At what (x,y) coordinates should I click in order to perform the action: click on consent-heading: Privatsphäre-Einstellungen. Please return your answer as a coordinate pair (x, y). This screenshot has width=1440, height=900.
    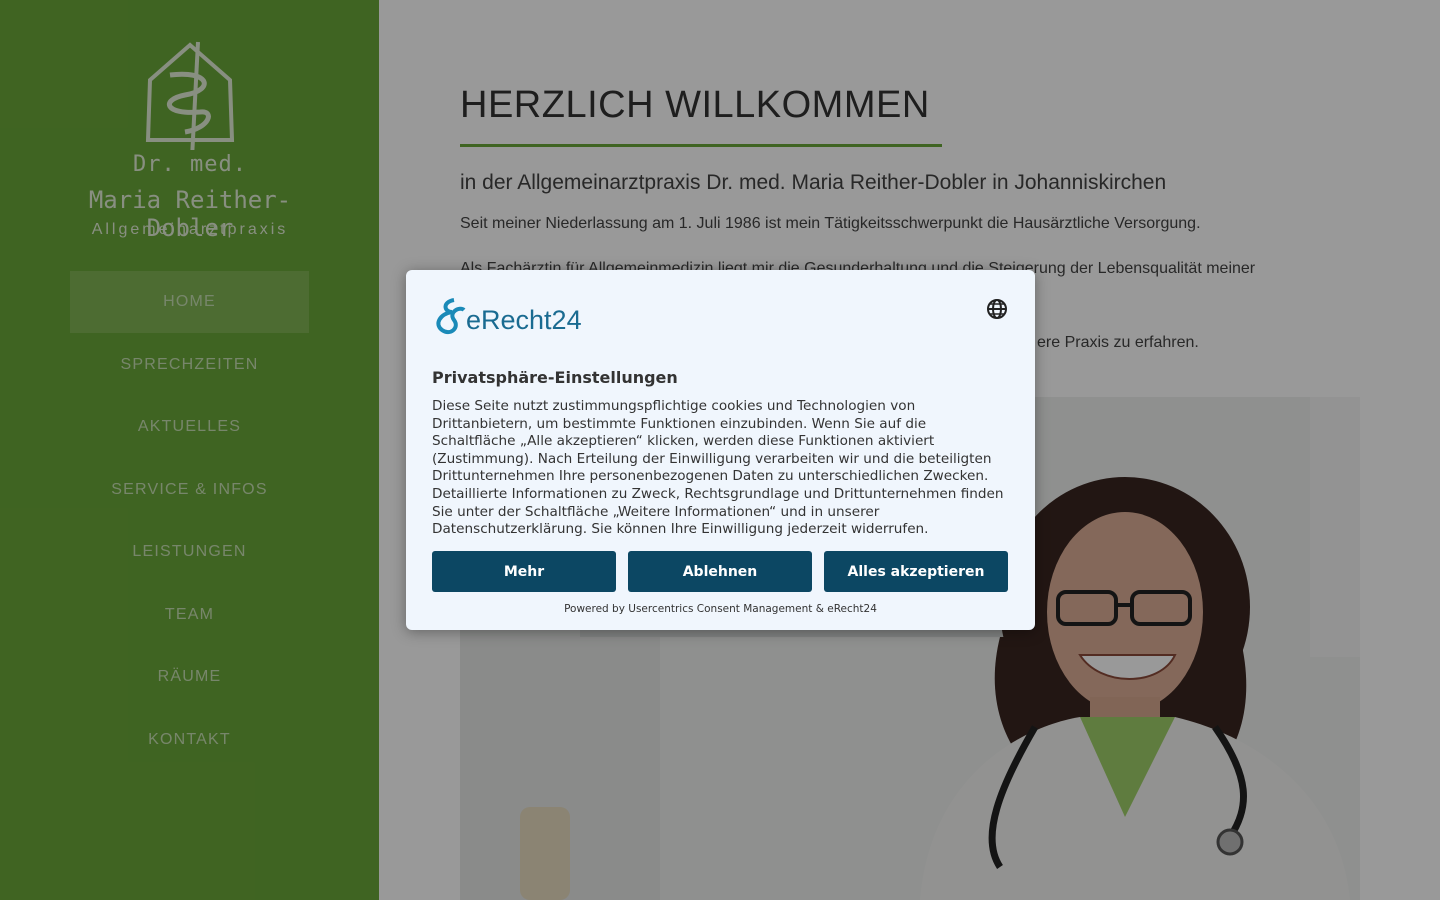
    Looking at the image, I should click on (555, 377).